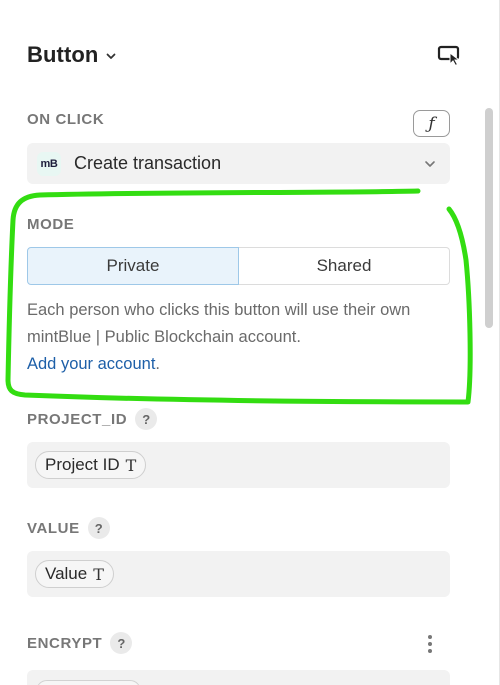  I want to click on encrypt-label: ENCRYPT ?, so click(80, 643).